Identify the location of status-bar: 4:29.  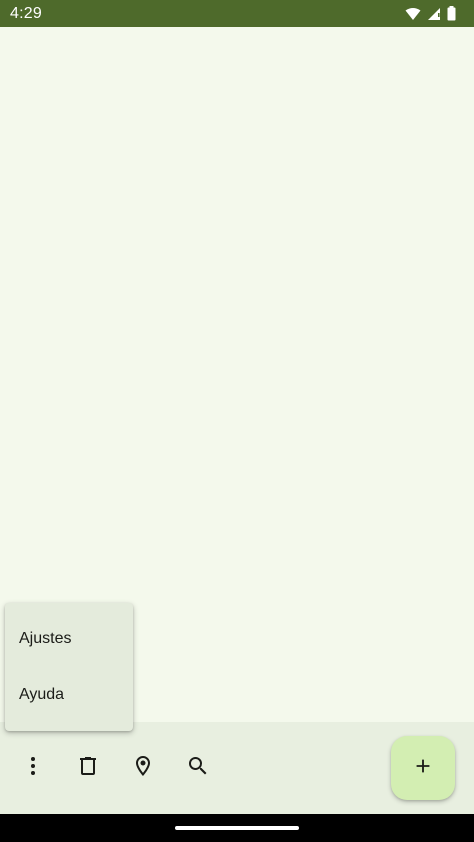
(237, 13).